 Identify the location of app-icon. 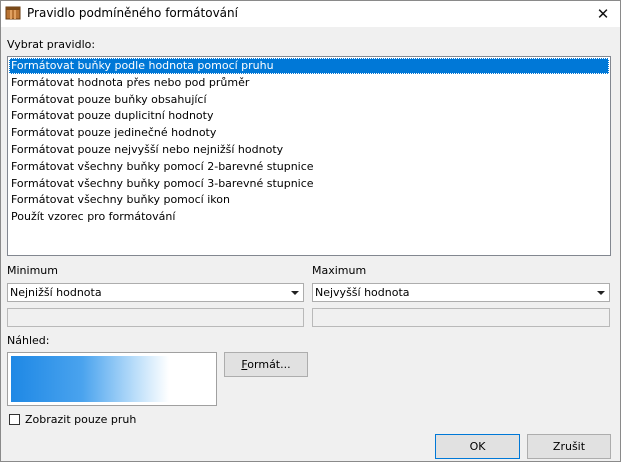
(13, 13).